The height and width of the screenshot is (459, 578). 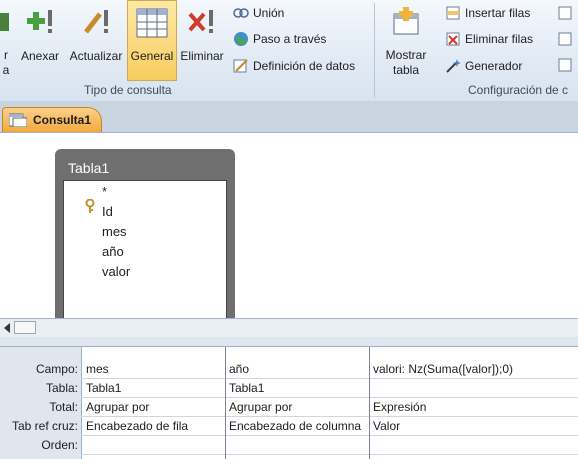 I want to click on data-definition-icon, so click(x=240, y=66).